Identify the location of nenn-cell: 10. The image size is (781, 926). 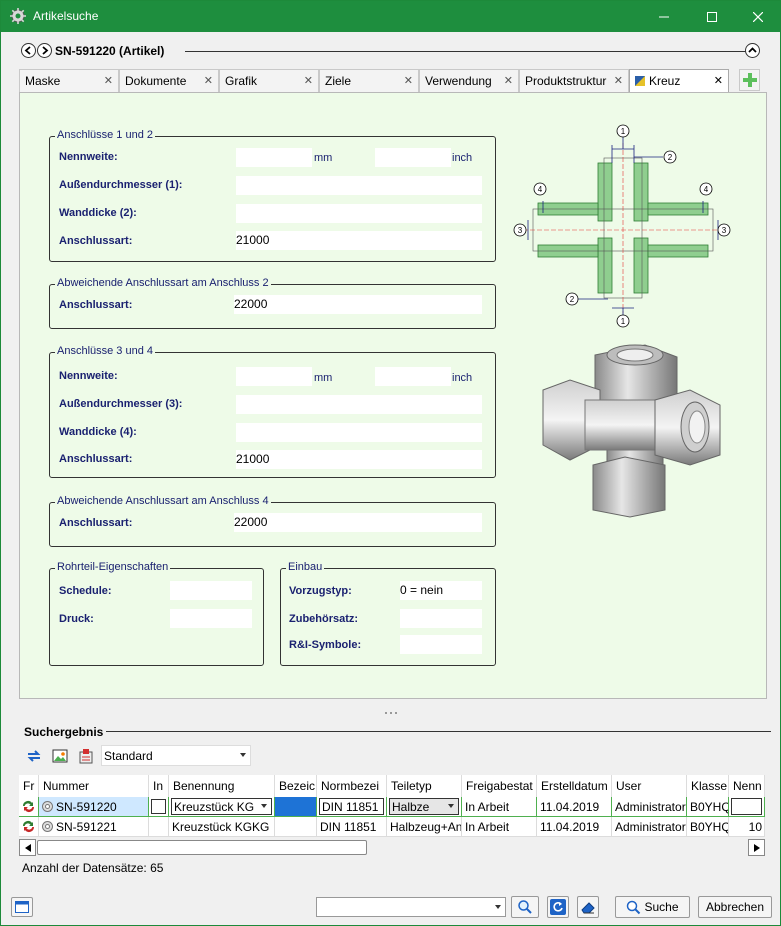
(747, 827).